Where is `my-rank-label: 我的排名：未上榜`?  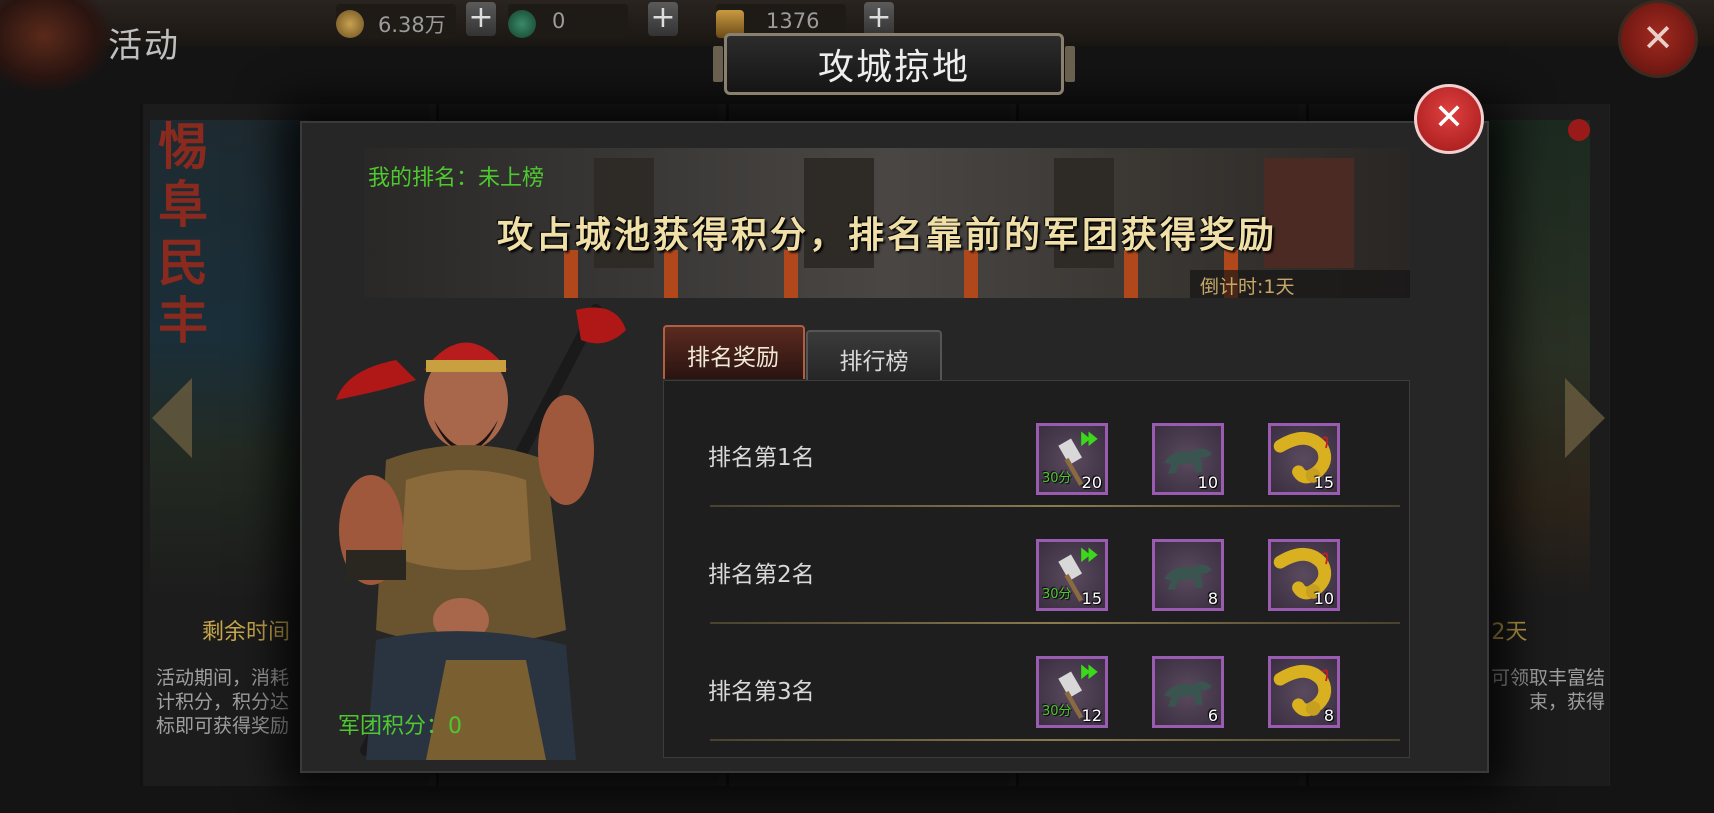
my-rank-label: 我的排名：未上榜 is located at coordinates (456, 178).